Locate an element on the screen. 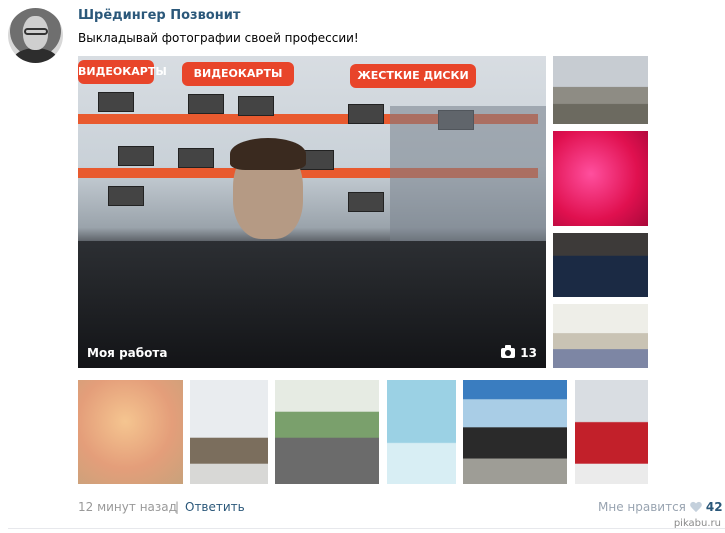 The width and height of the screenshot is (725, 533). reply-link: Ответить is located at coordinates (215, 507).